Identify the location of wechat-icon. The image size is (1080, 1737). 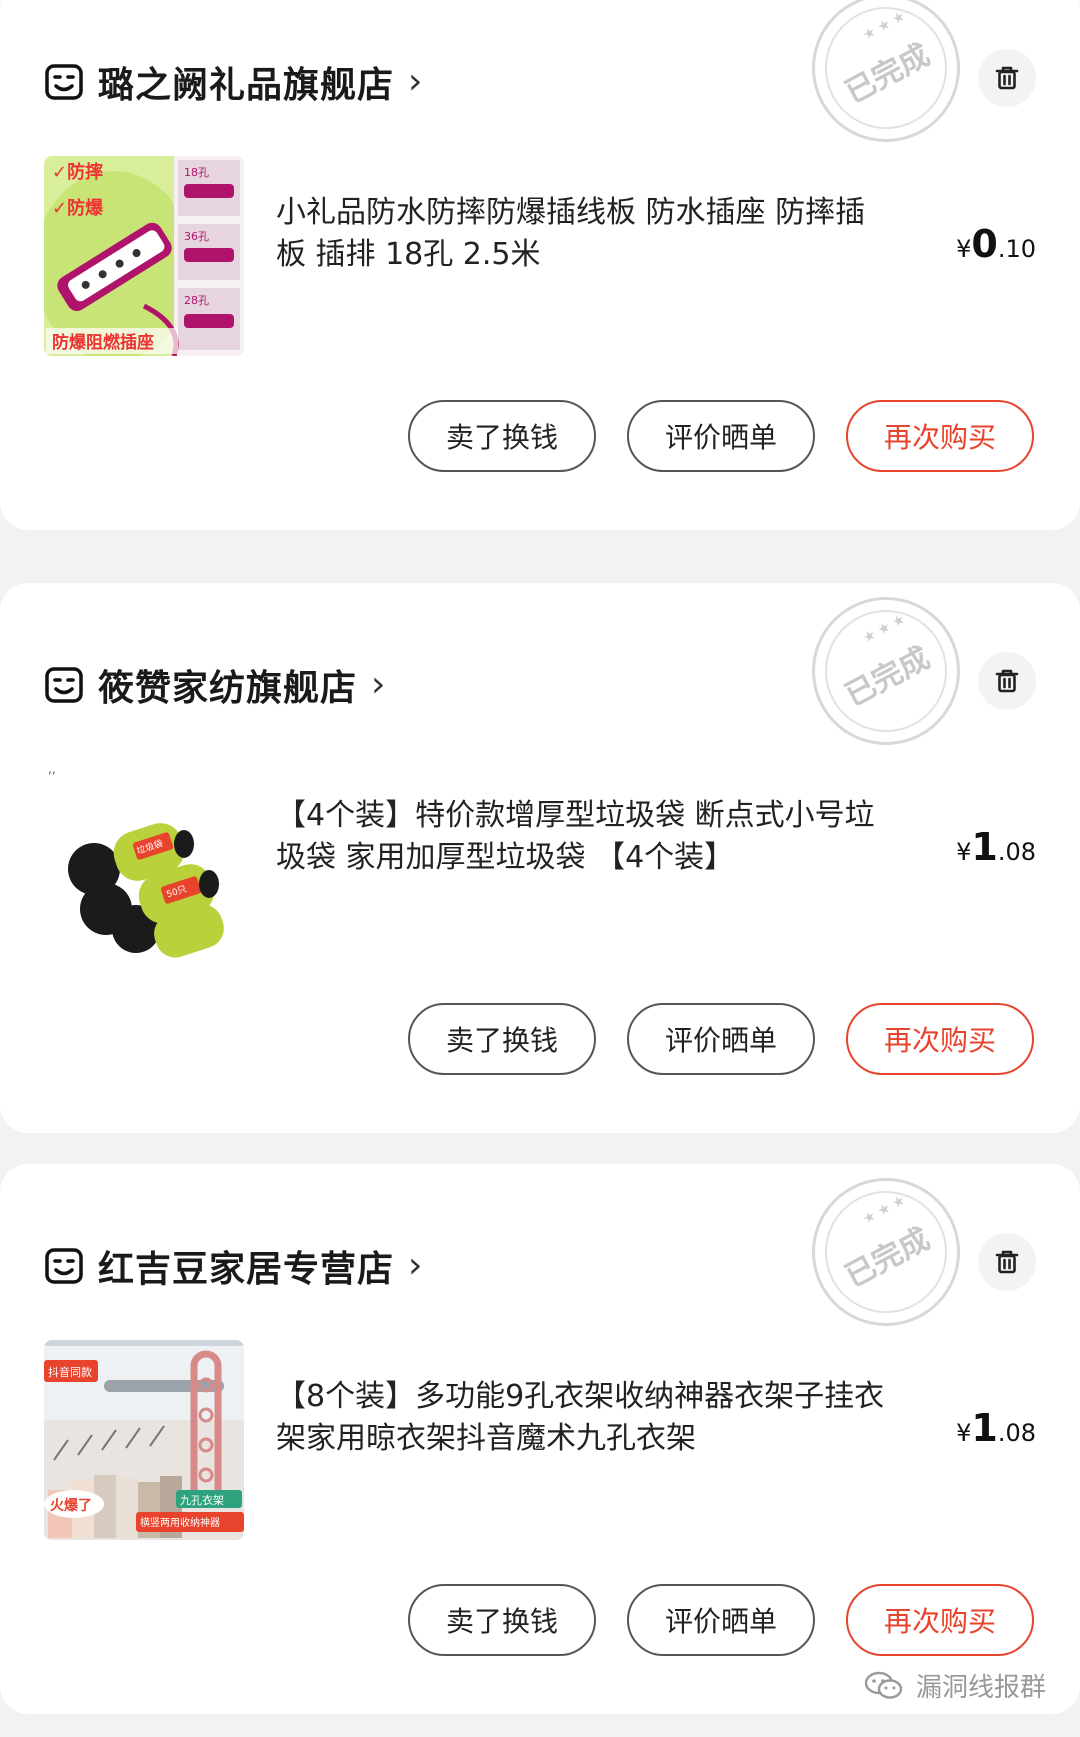
(883, 1685).